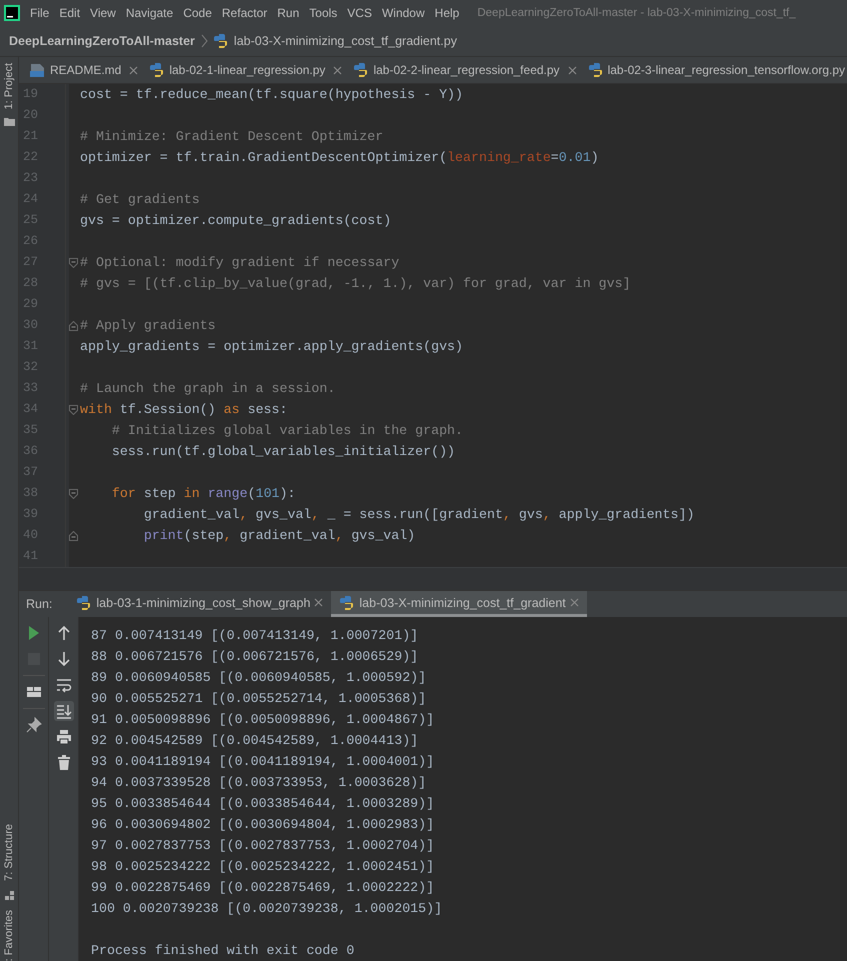 The width and height of the screenshot is (847, 961). What do you see at coordinates (418, 514) in the screenshot?
I see `code-line: gradient_val, gvs_val, _ = sess.run([gradient, gvs, apply_gradients])` at bounding box center [418, 514].